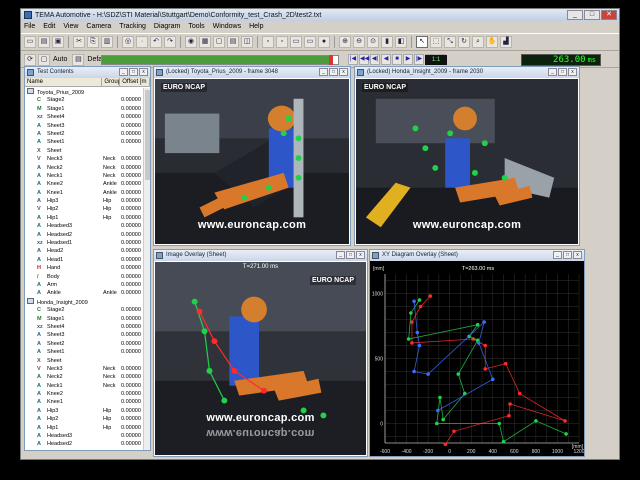  What do you see at coordinates (87, 235) in the screenshot?
I see `tree-row: A Headsed2 0.00000` at bounding box center [87, 235].